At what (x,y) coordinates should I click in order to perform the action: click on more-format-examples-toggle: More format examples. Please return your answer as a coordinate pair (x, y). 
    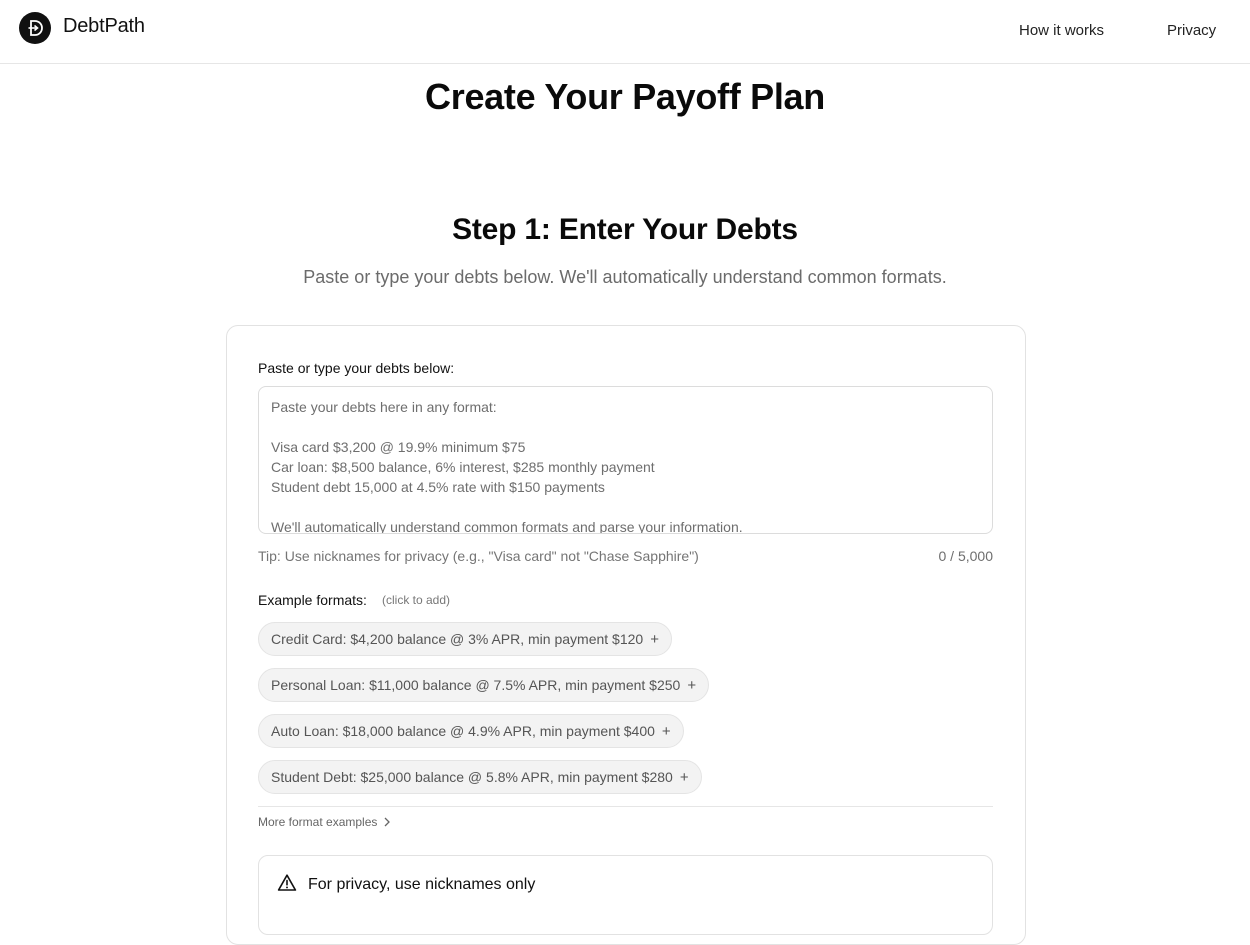
    Looking at the image, I should click on (324, 822).